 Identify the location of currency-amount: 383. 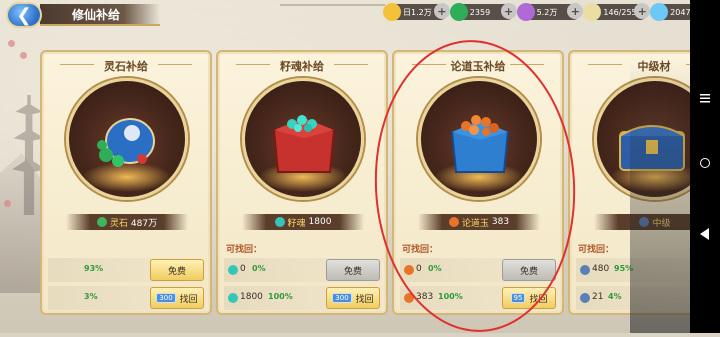
(500, 222).